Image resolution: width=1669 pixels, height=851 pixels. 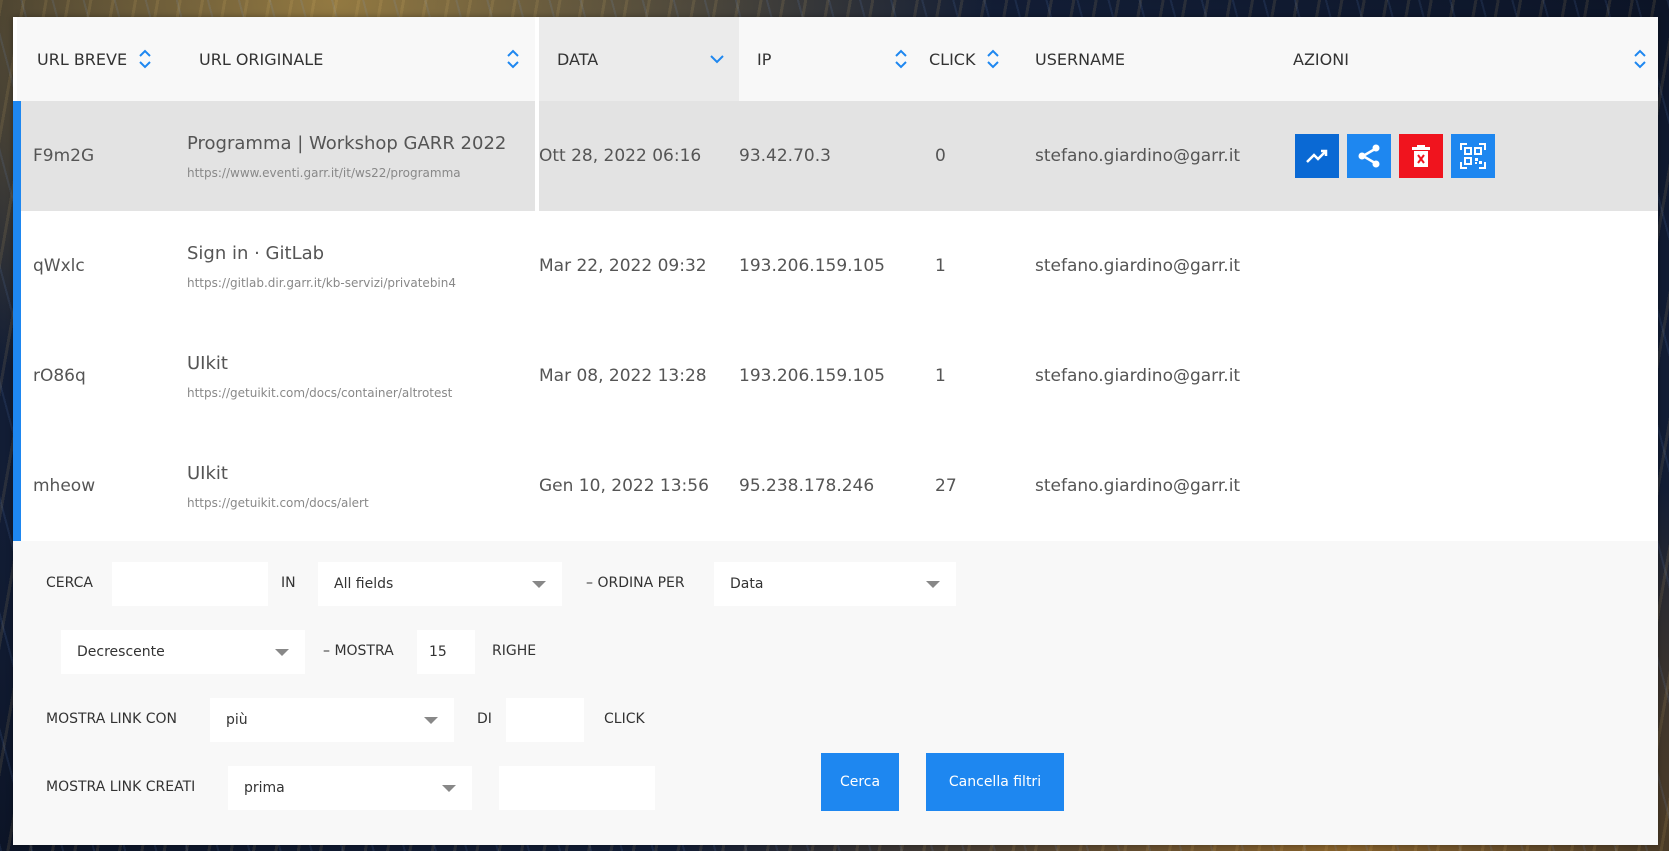 What do you see at coordinates (264, 788) in the screenshot?
I see `created-when-value: prima` at bounding box center [264, 788].